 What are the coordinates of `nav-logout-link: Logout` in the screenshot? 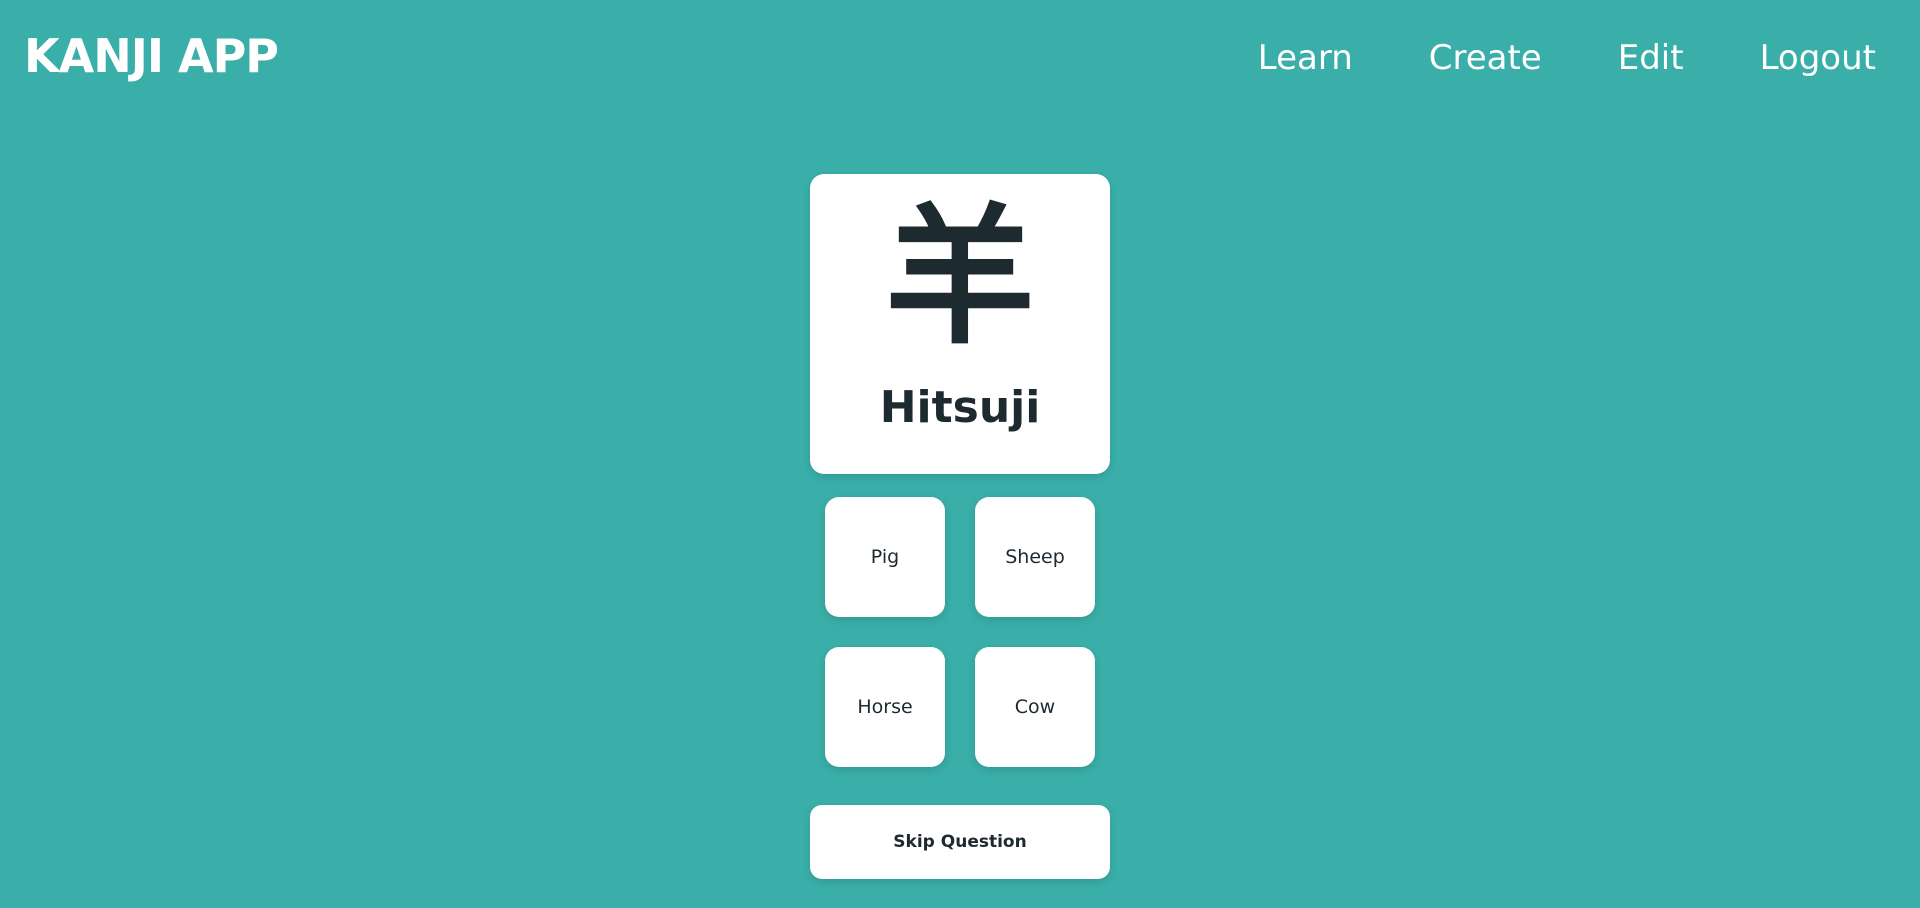 It's located at (1818, 58).